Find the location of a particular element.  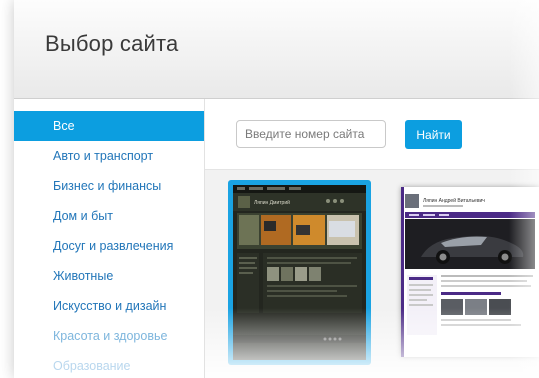

template-preview-car: Ляпин Андрей Витальевич is located at coordinates (470, 272).